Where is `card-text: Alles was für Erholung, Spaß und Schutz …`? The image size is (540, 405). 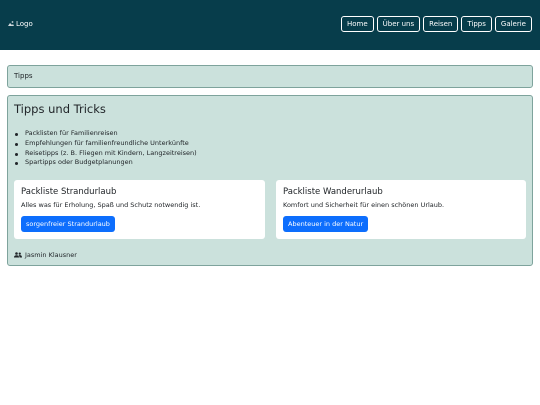
card-text: Alles was für Erholung, Spaß und Schutz … is located at coordinates (111, 205).